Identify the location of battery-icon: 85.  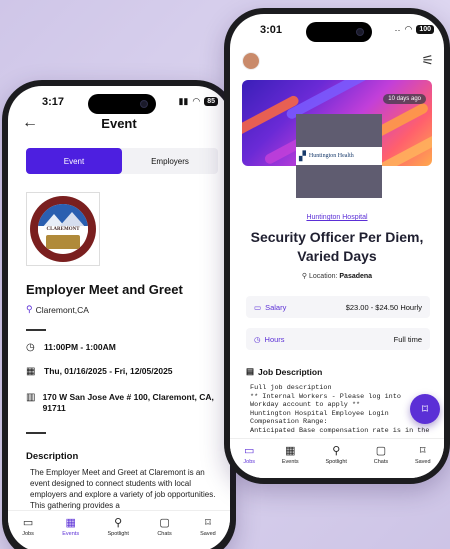
(211, 101).